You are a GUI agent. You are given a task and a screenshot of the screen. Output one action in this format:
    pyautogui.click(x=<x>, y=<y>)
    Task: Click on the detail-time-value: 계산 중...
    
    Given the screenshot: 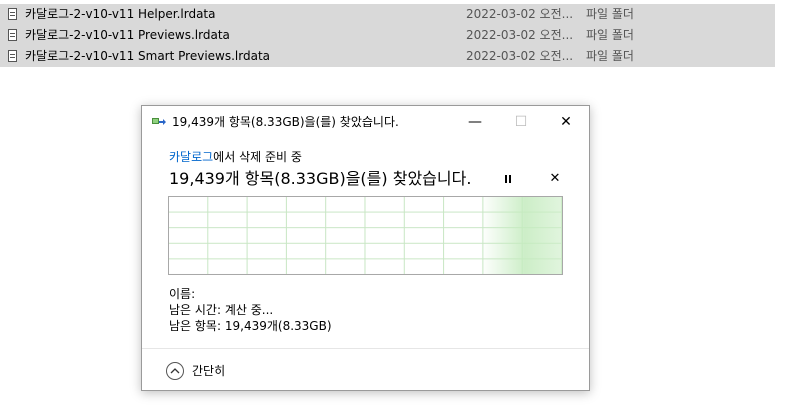 What is the action you would take?
    pyautogui.click(x=249, y=310)
    